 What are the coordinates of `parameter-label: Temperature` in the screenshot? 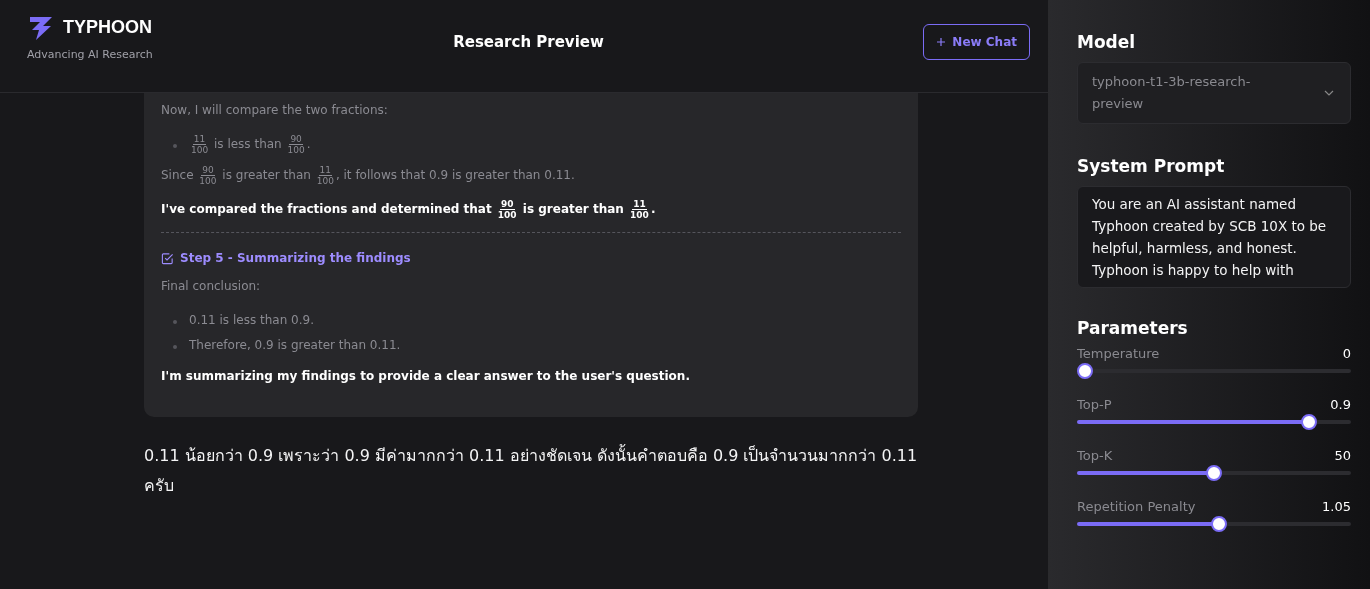 It's located at (1118, 353).